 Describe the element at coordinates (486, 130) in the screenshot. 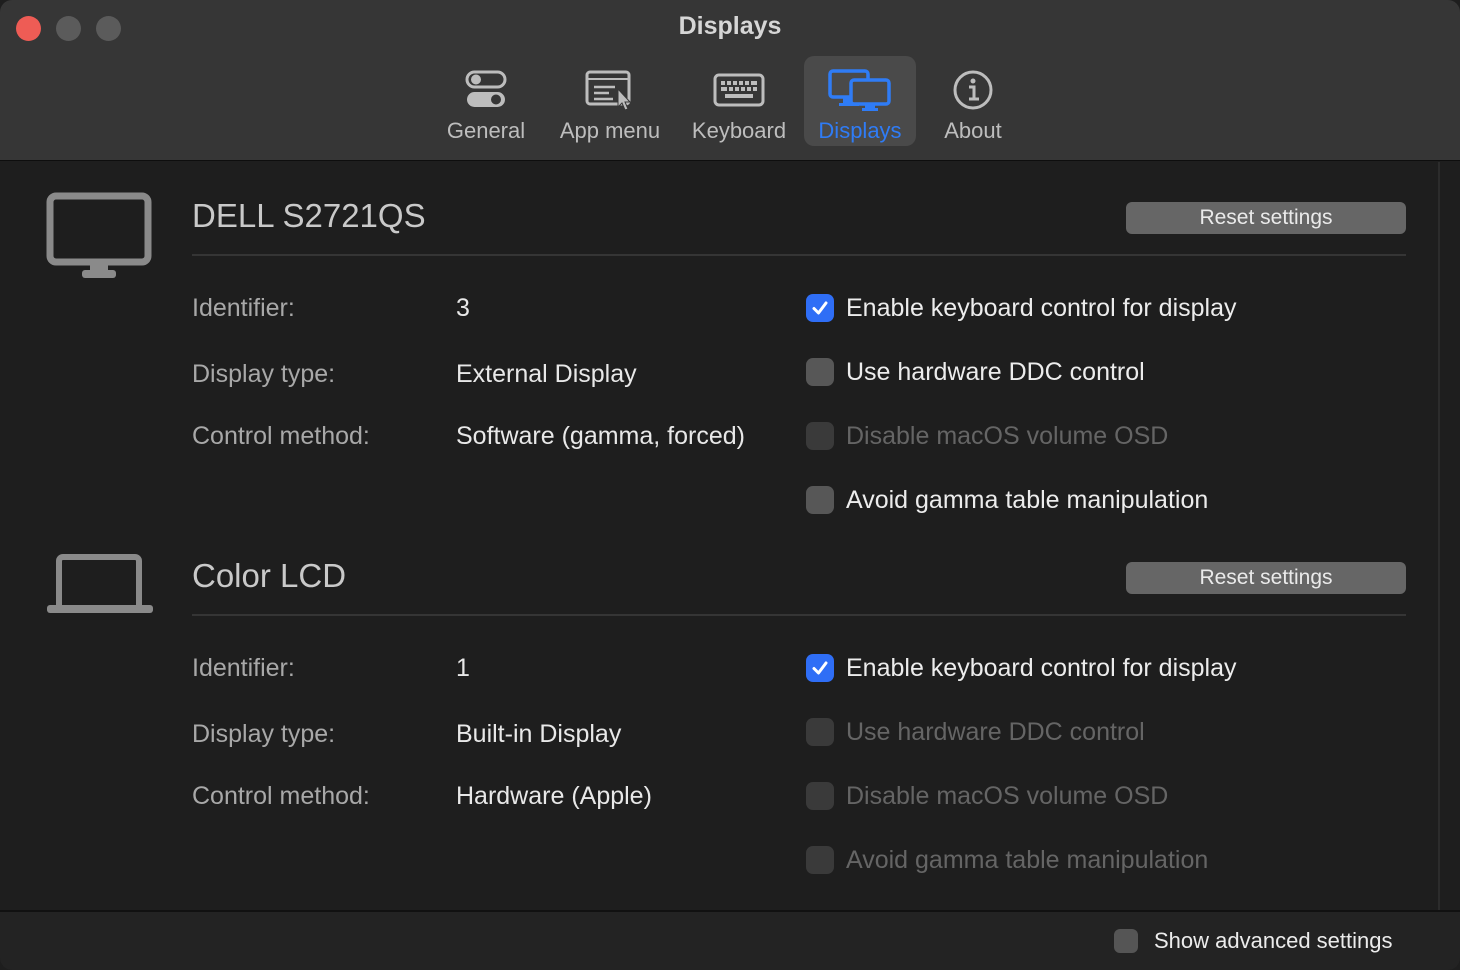

I see `tab-label: General` at that location.